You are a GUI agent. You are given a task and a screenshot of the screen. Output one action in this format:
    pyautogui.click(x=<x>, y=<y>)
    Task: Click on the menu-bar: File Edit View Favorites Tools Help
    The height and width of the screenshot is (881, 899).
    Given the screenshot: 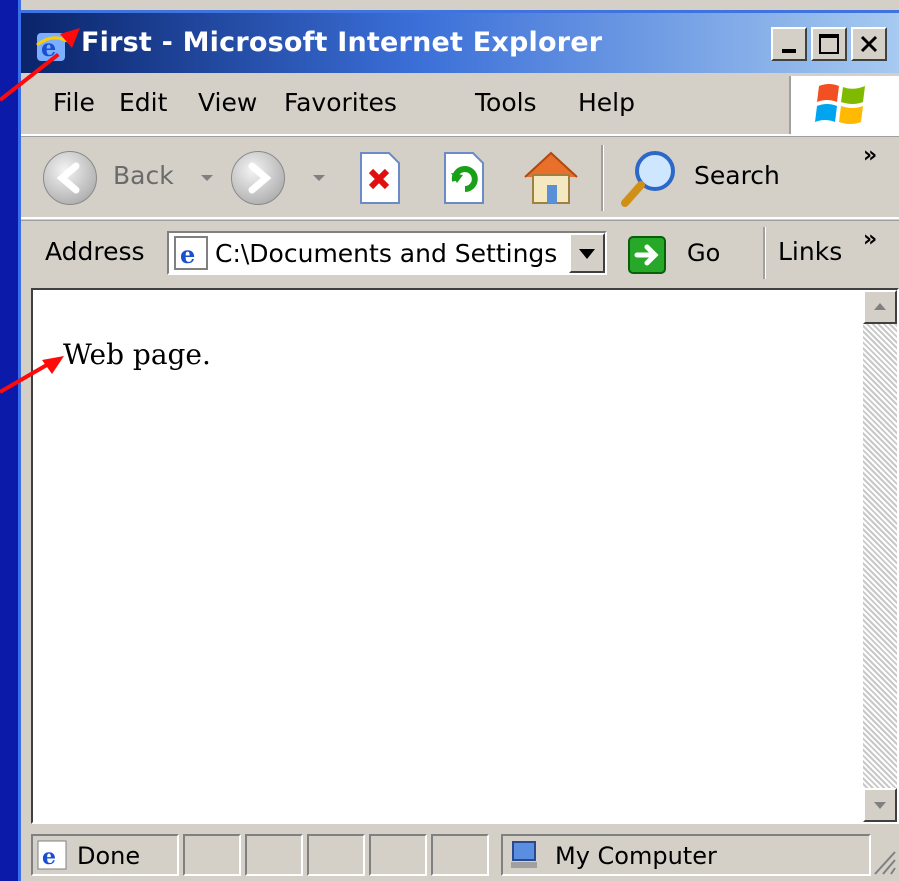 What is the action you would take?
    pyautogui.click(x=460, y=106)
    